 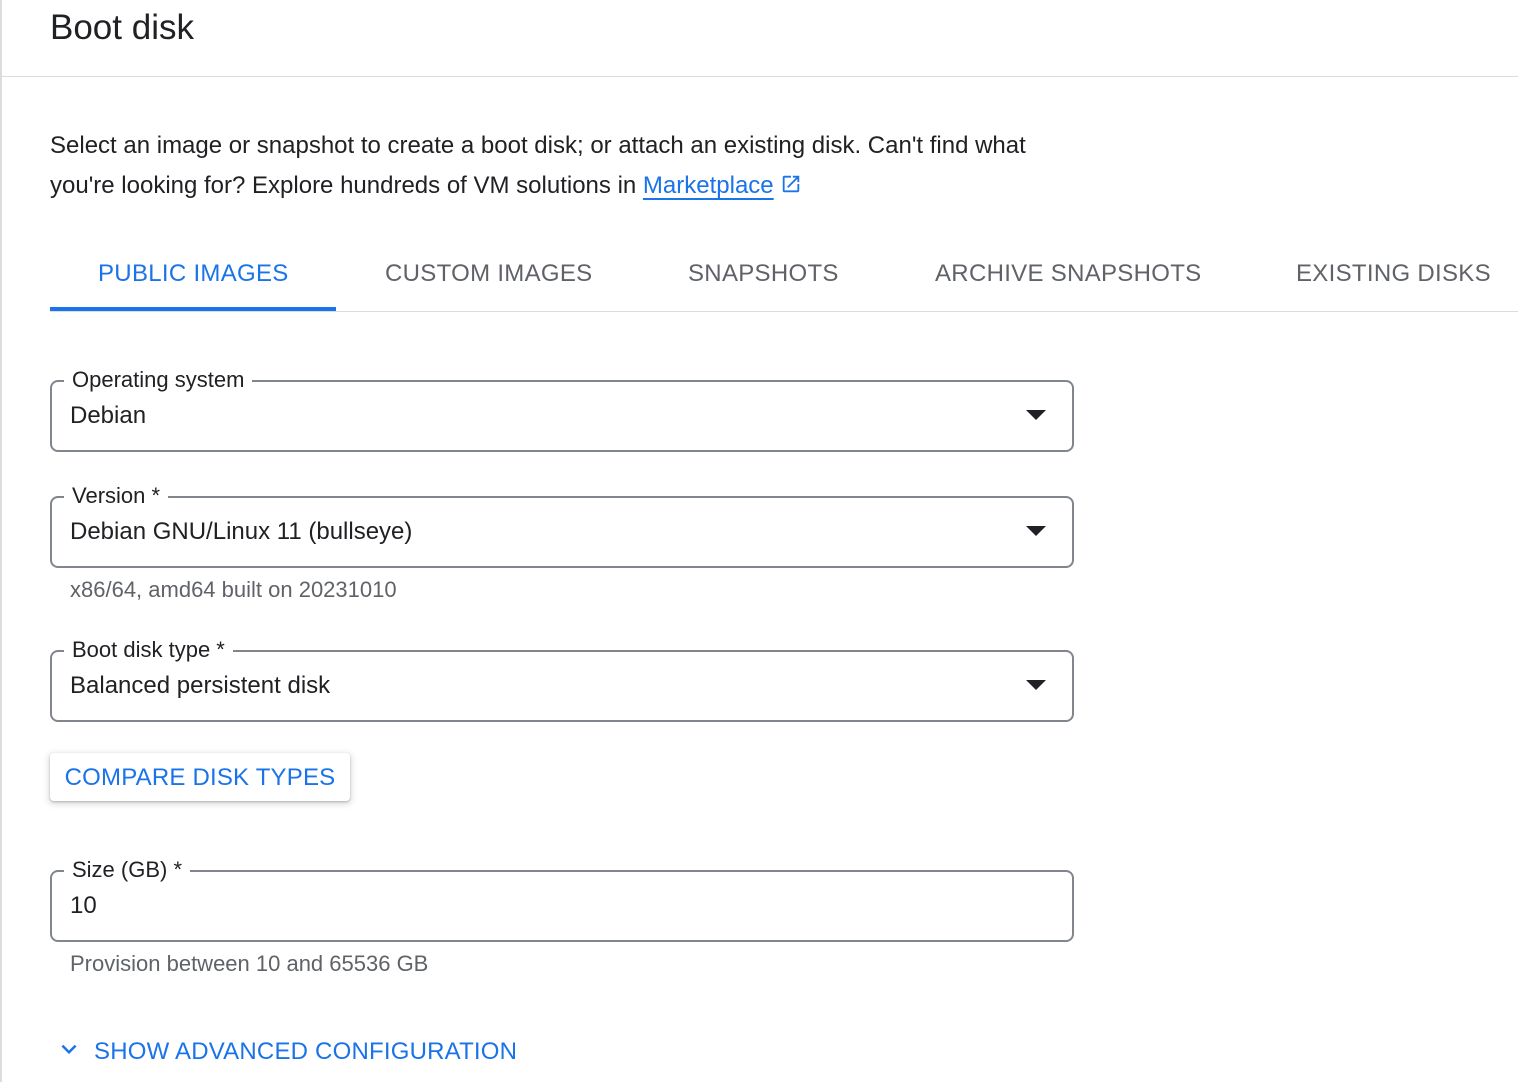 I want to click on show-advanced-label: SHOW ADVANCED CONFIGURATION, so click(x=306, y=1051).